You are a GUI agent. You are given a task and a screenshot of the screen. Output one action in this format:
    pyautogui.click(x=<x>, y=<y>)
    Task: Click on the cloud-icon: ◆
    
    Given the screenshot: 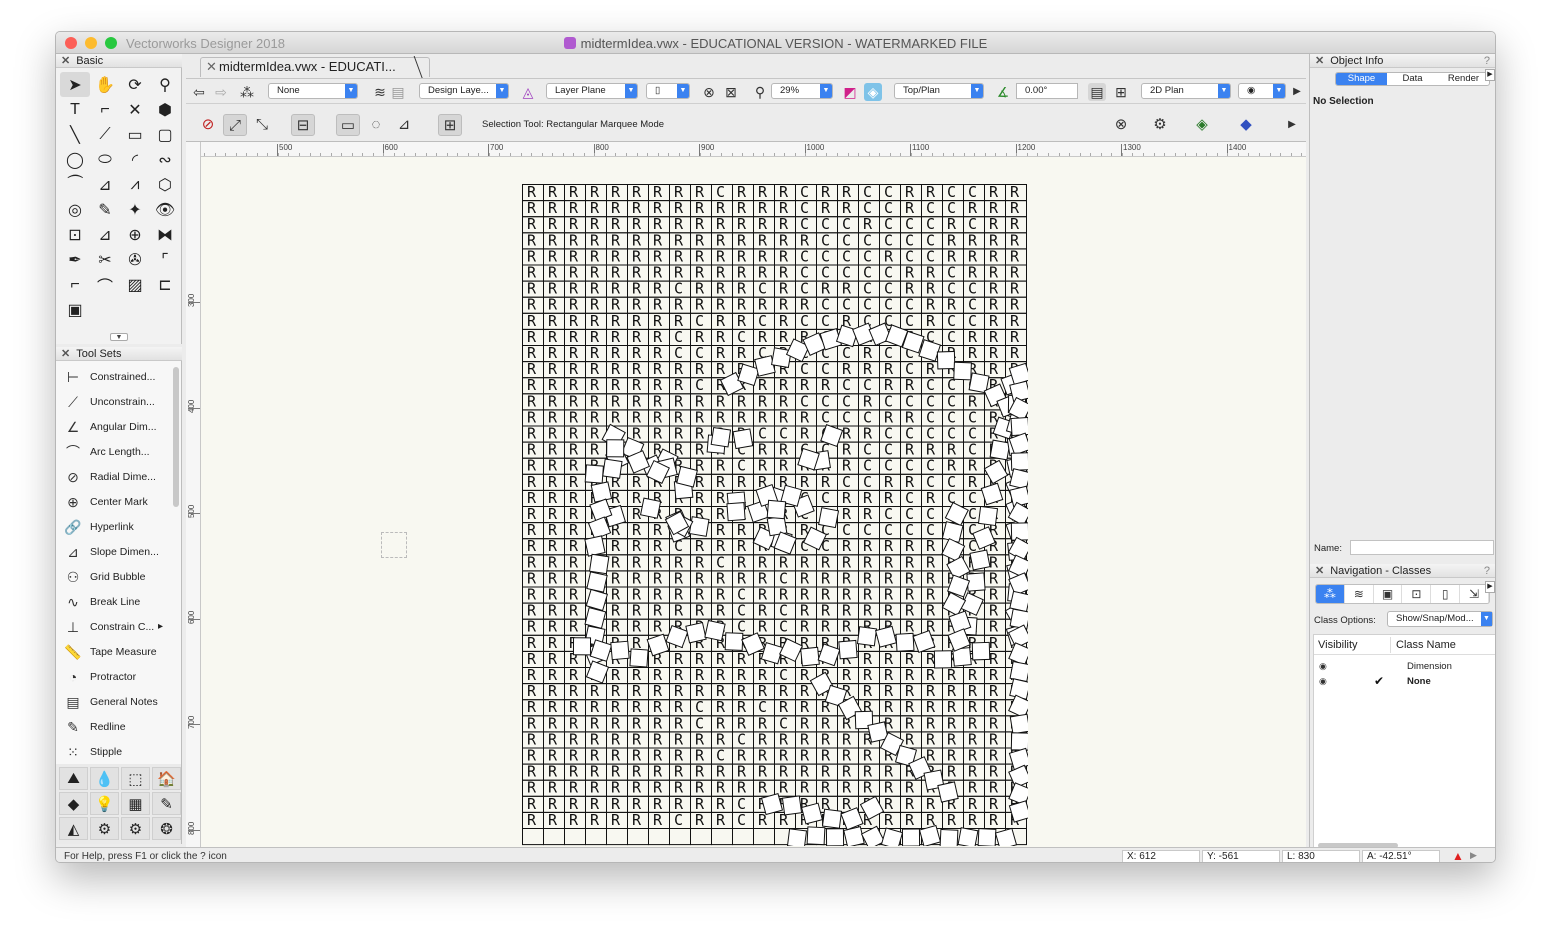 What is the action you would take?
    pyautogui.click(x=1246, y=125)
    